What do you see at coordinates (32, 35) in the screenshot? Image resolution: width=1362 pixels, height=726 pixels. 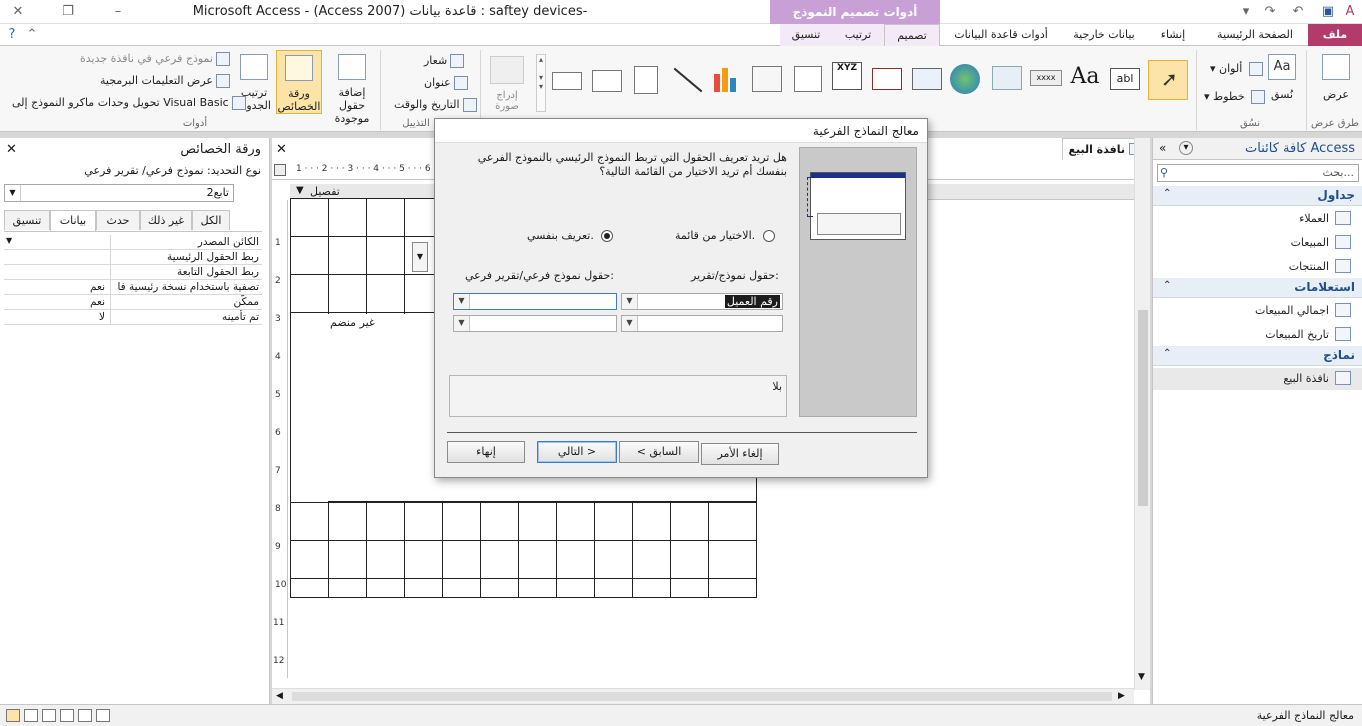 I see `ribbon-minimize-icon: ⌃` at bounding box center [32, 35].